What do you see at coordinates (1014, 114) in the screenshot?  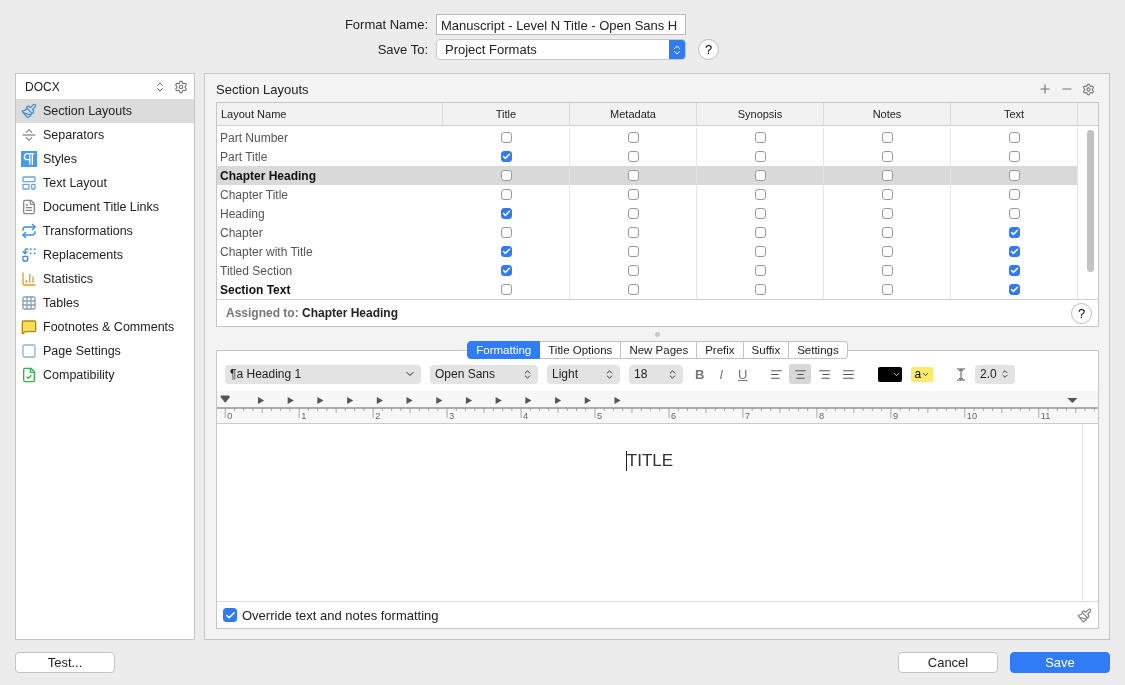 I see `column-header: Text` at bounding box center [1014, 114].